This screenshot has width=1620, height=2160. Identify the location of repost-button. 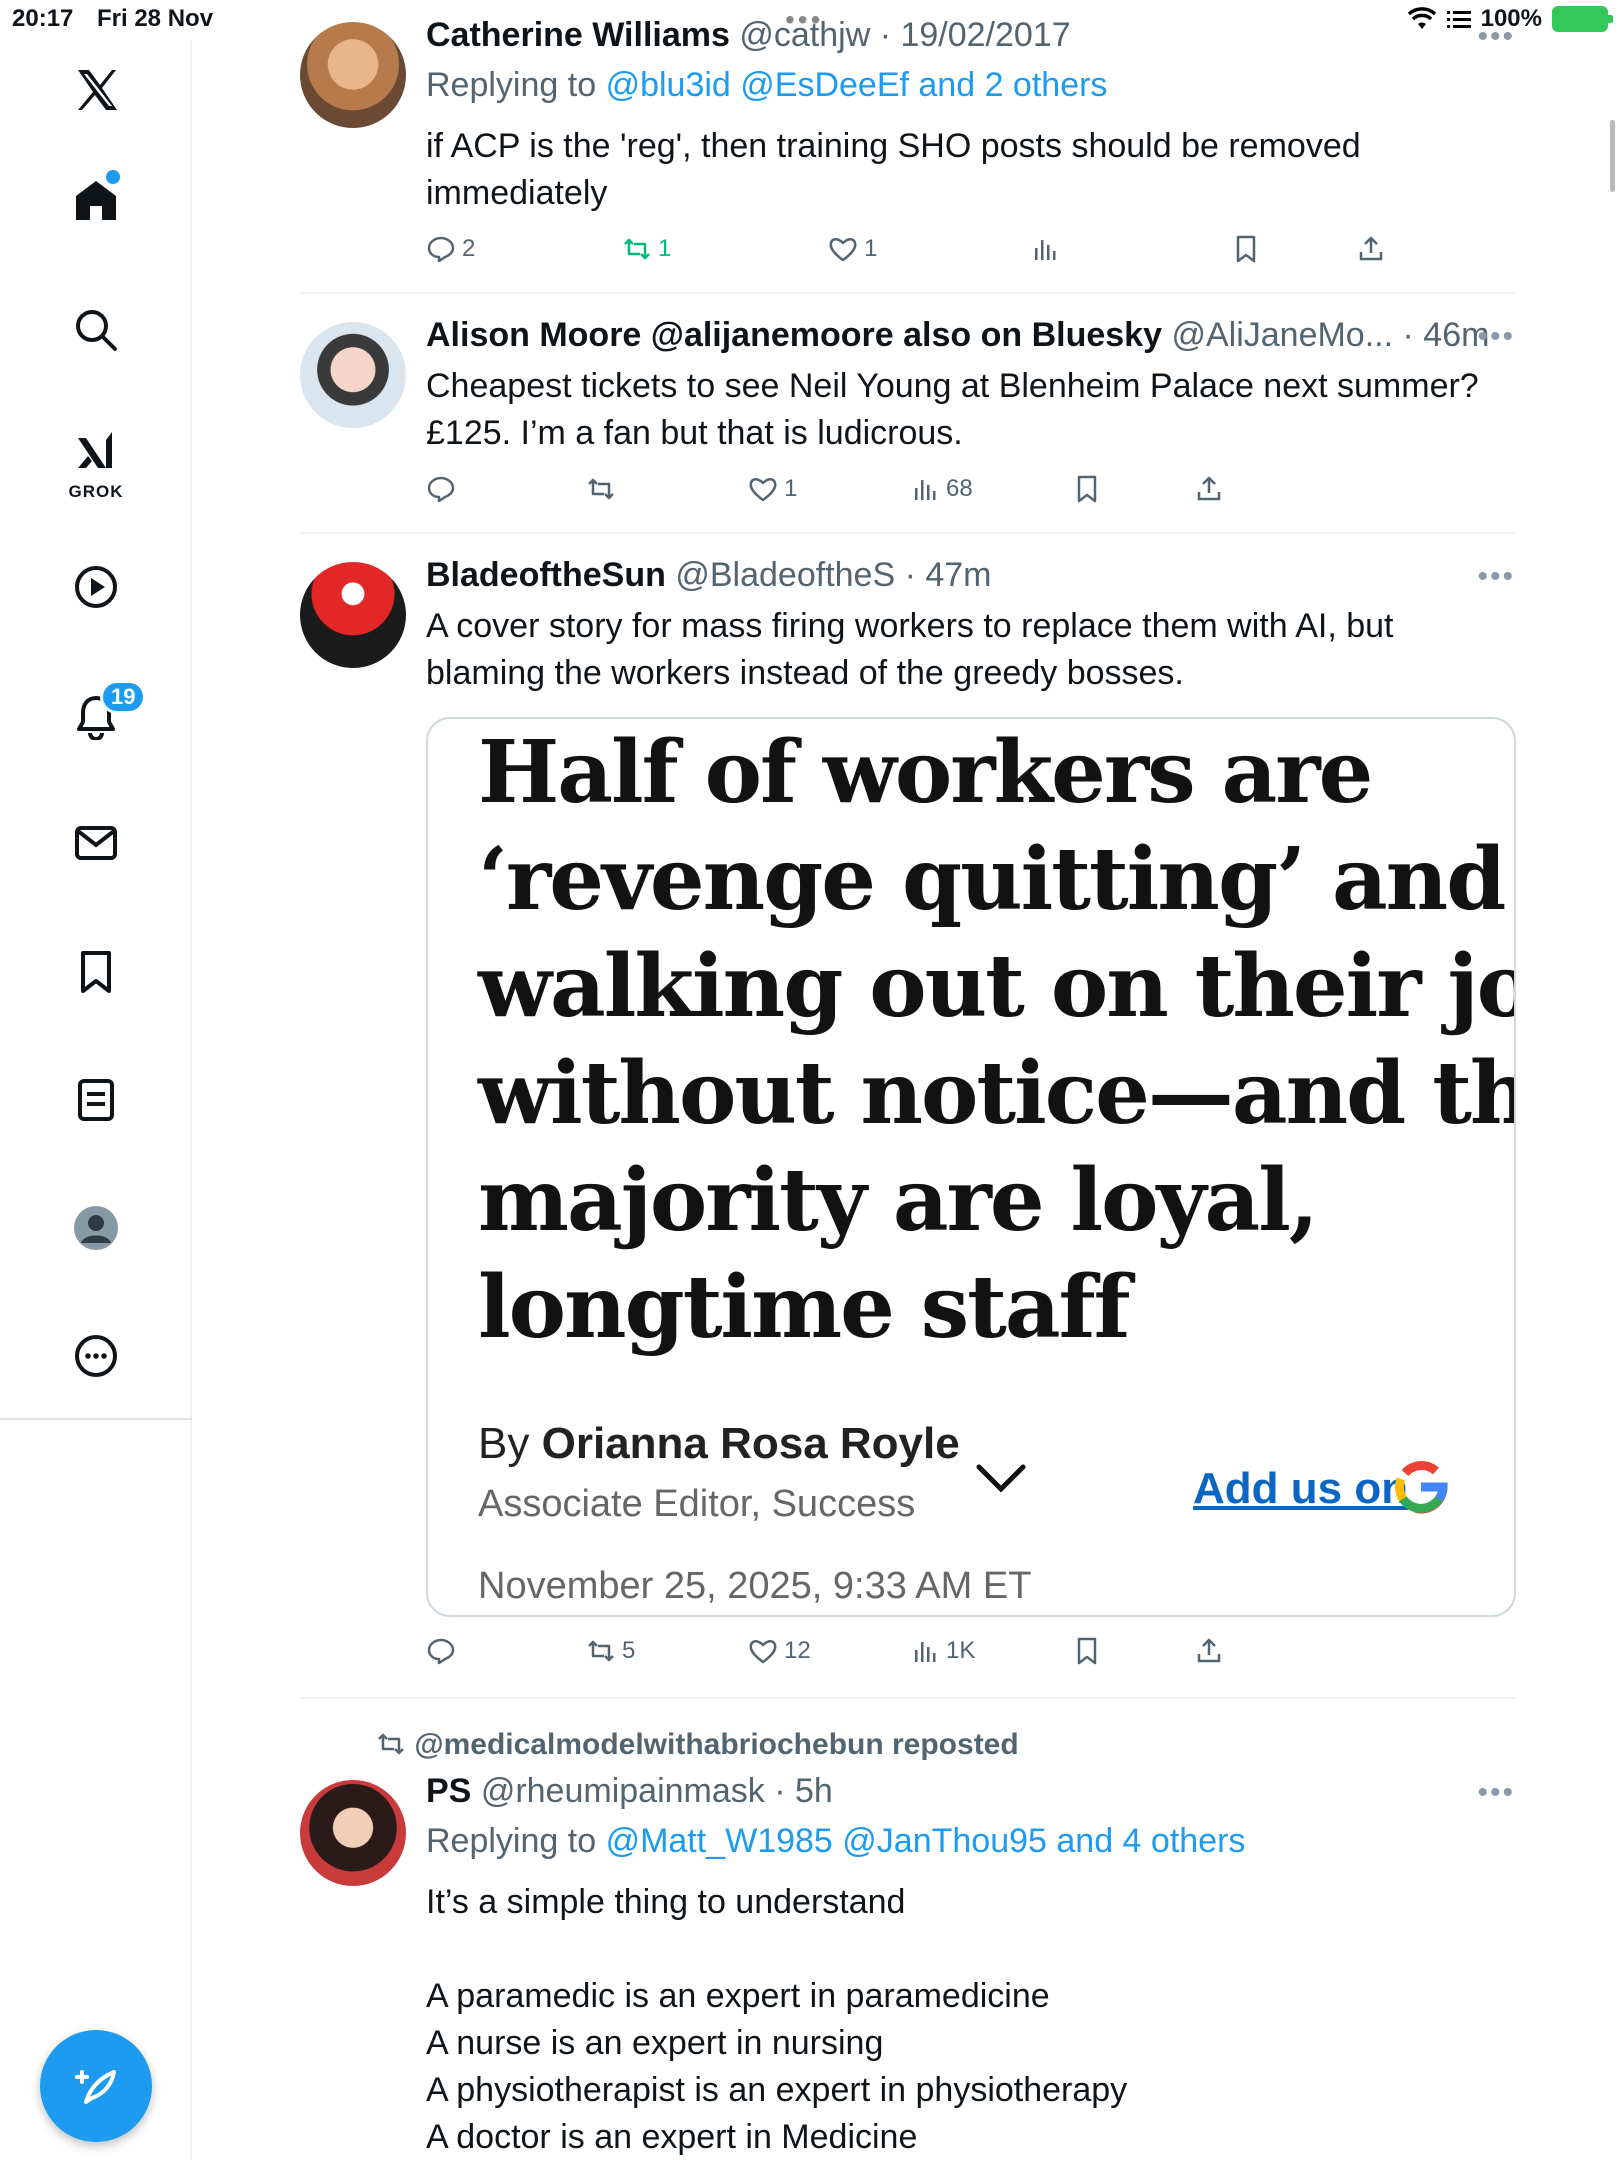
(601, 489).